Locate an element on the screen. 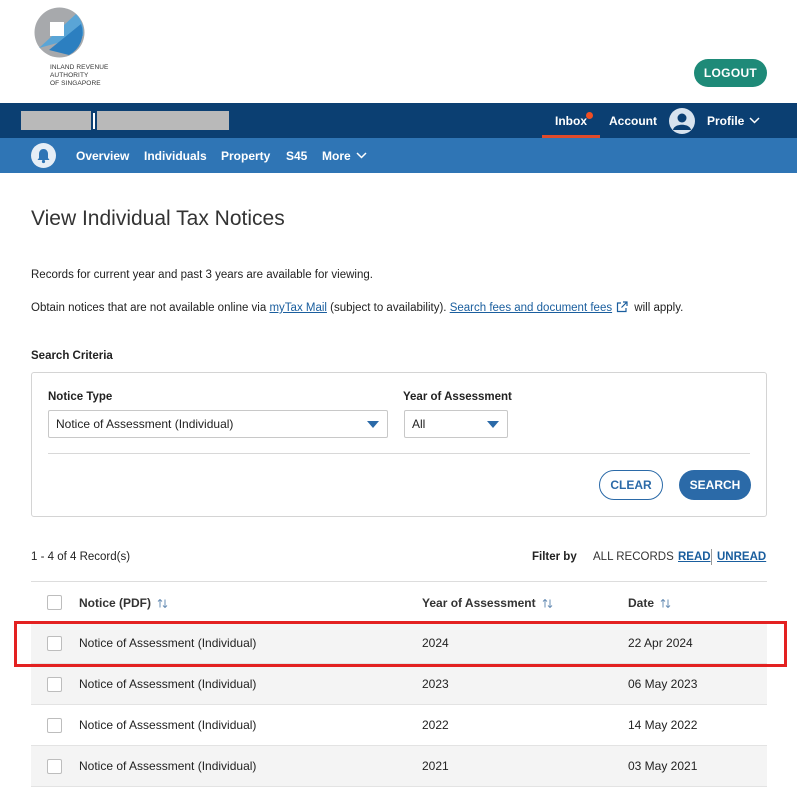 Image resolution: width=797 pixels, height=808 pixels. redacted-separator is located at coordinates (94, 121).